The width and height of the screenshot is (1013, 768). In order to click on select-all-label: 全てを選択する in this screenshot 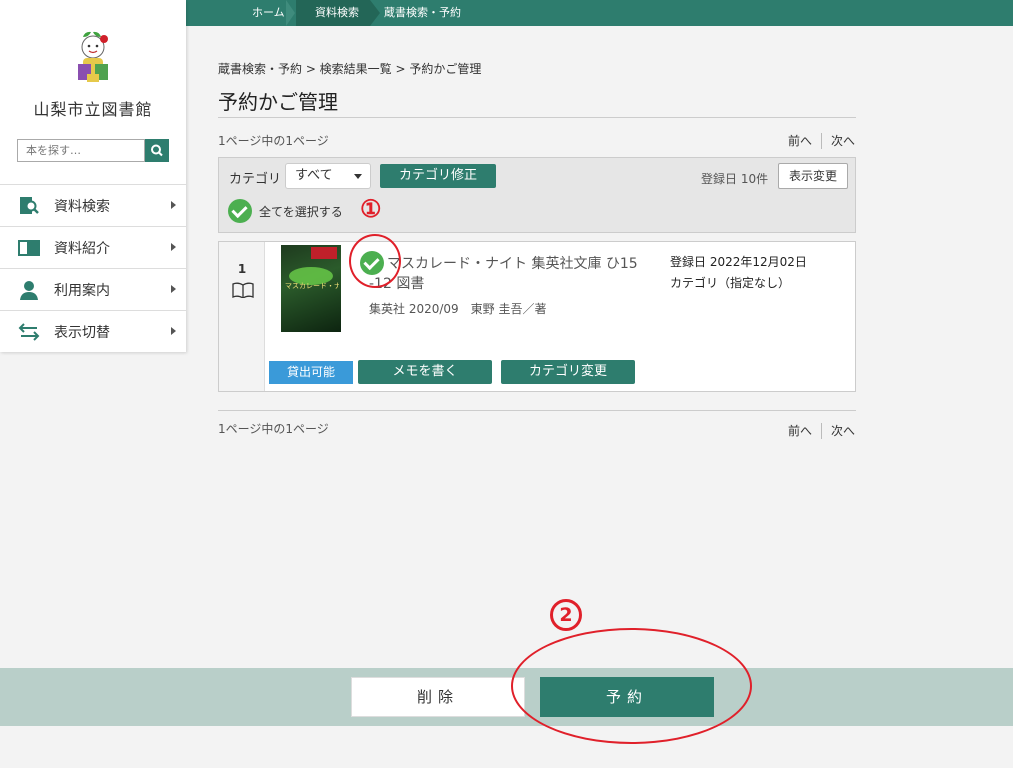, I will do `click(301, 211)`.